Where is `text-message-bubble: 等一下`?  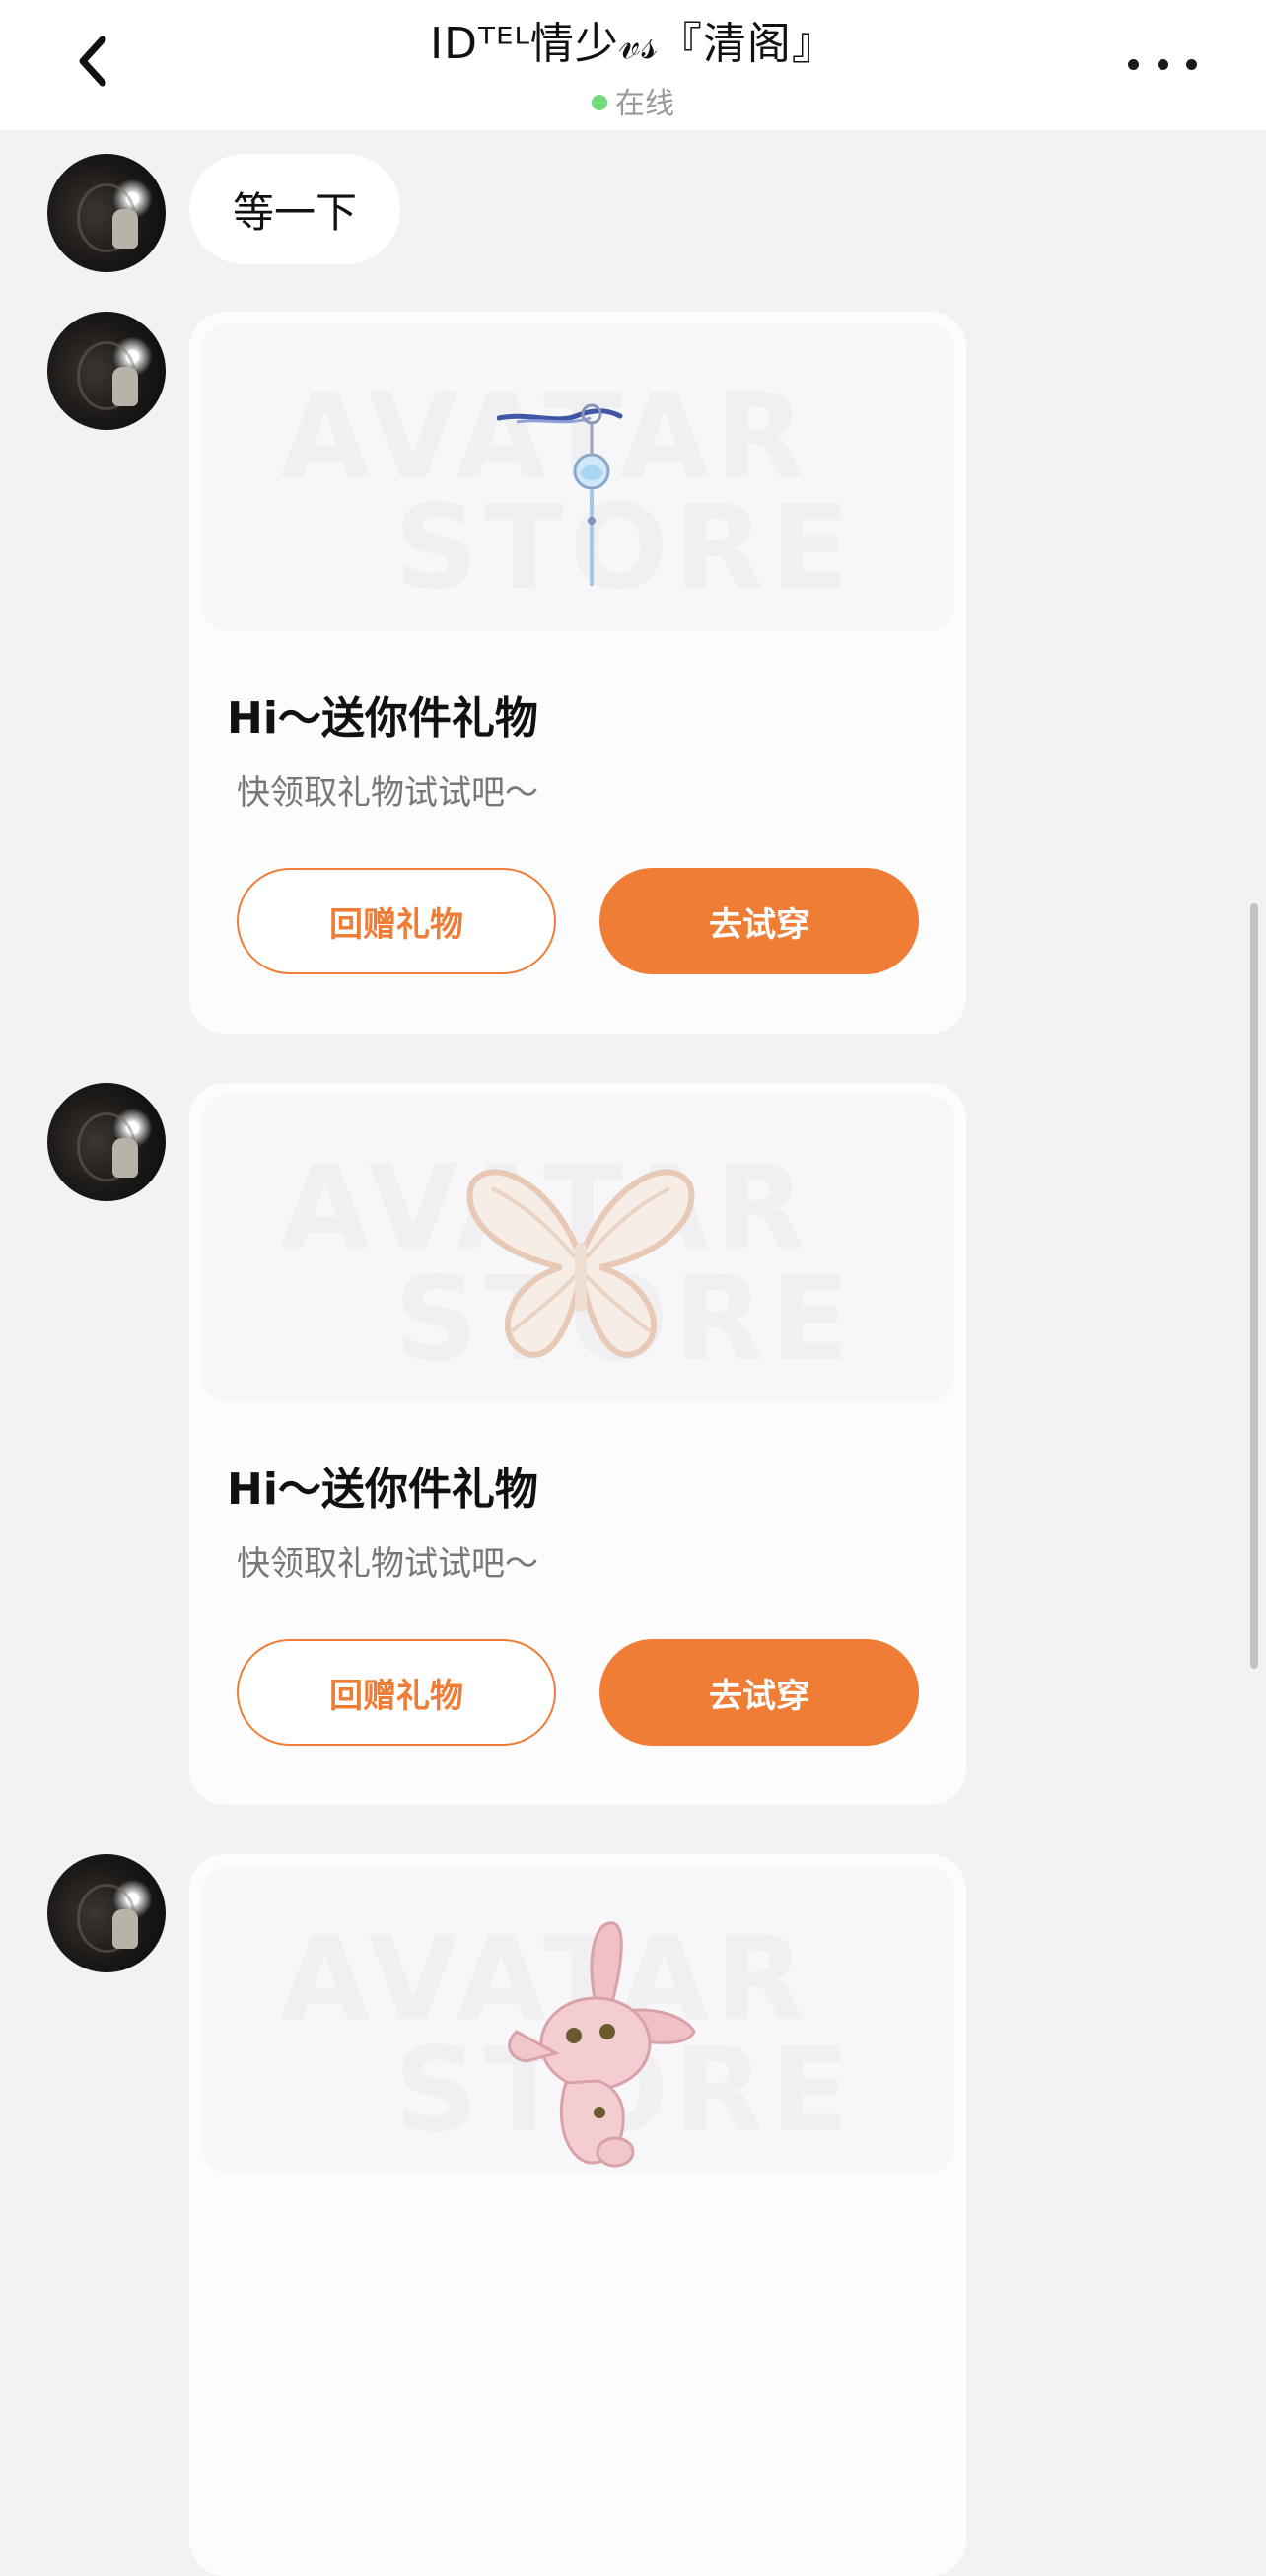
text-message-bubble: 等一下 is located at coordinates (295, 209).